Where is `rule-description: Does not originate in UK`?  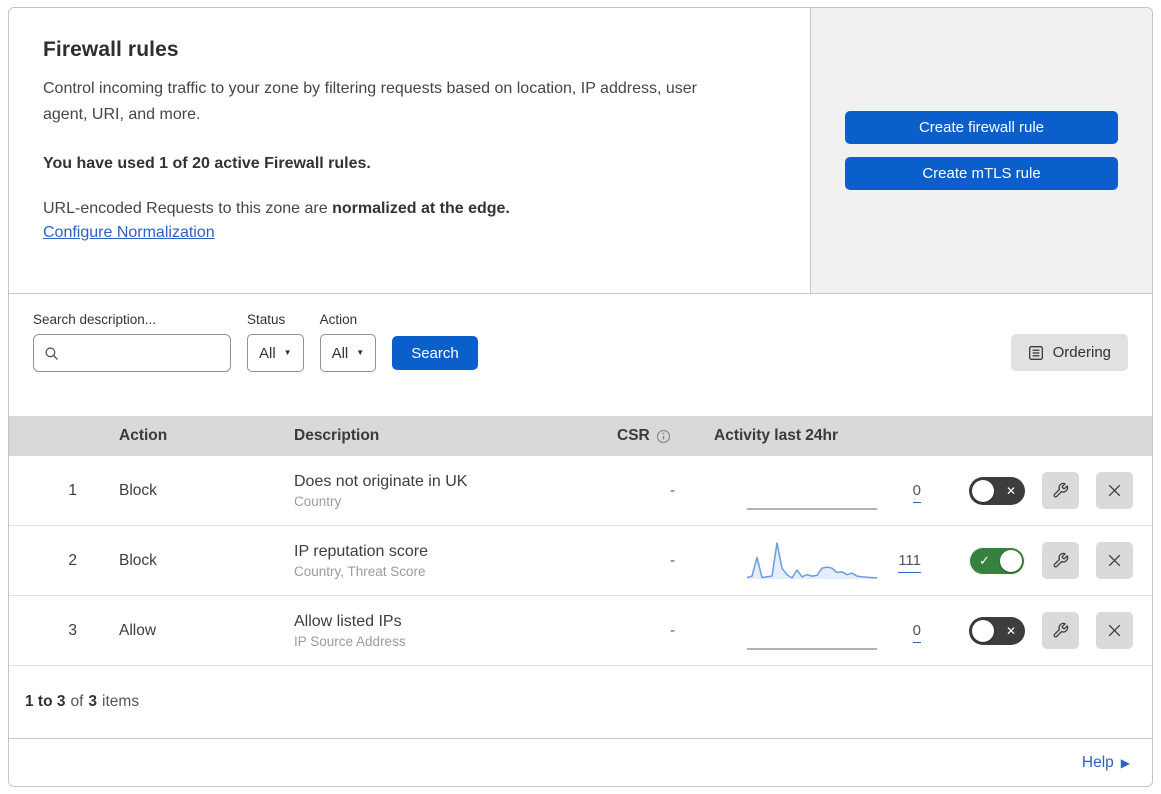 rule-description: Does not originate in UK is located at coordinates (381, 481).